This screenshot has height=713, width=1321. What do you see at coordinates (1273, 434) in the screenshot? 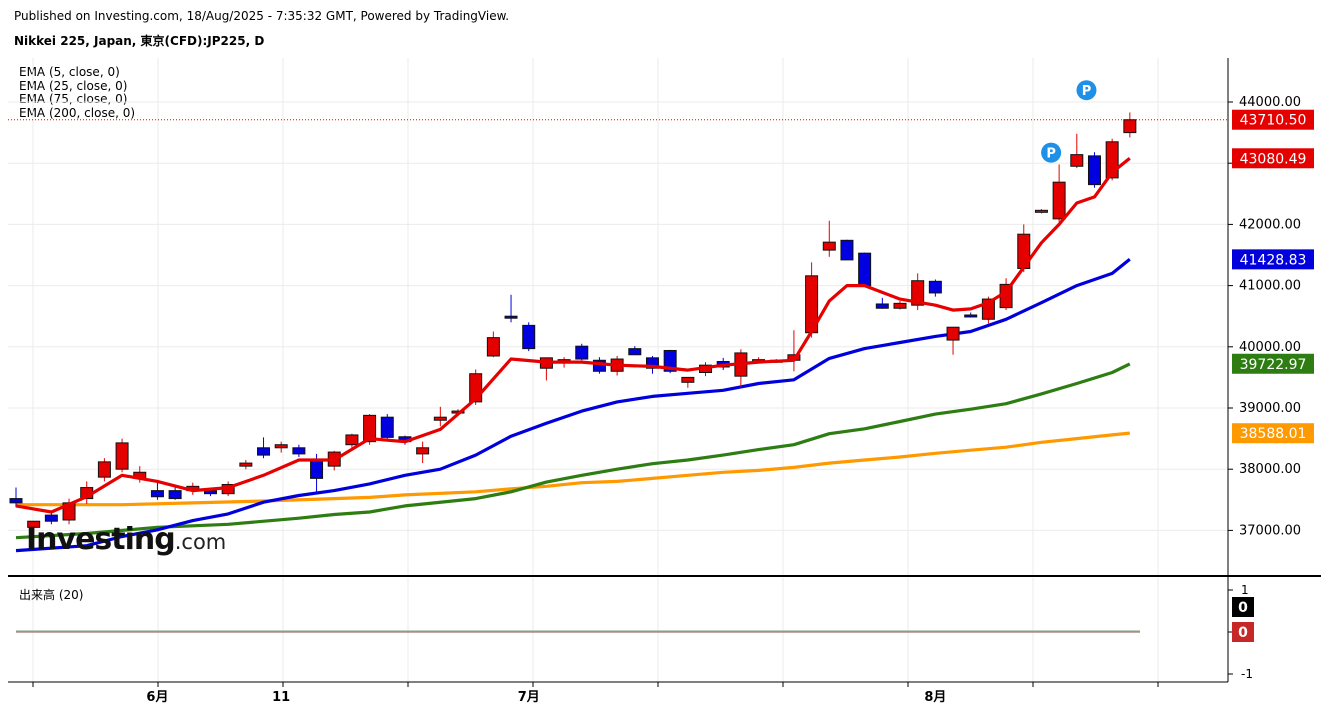
I see `ema-price-tag-3: 38588.01` at bounding box center [1273, 434].